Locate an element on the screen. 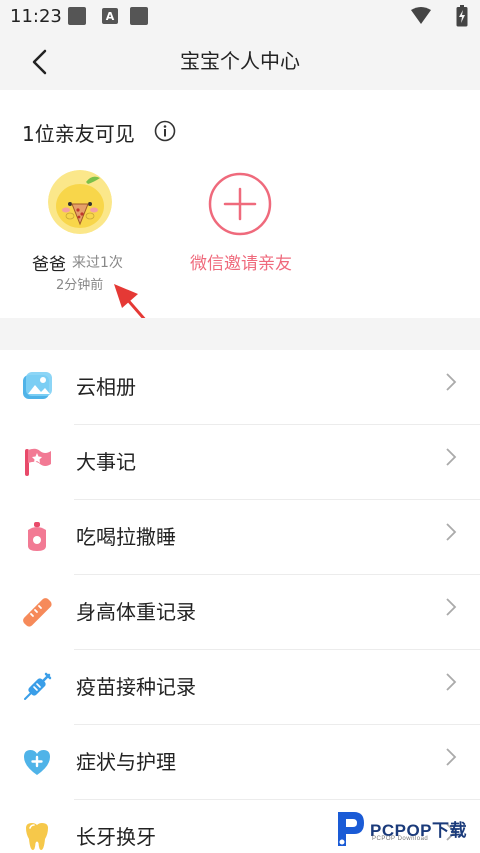 Image resolution: width=480 pixels, height=853 pixels. menu-label: 云相册 is located at coordinates (106, 387).